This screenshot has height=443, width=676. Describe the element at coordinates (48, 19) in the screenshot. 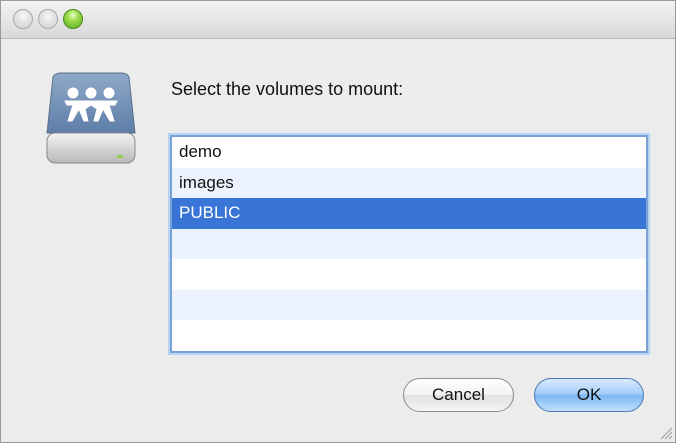

I see `minimize-icon` at that location.